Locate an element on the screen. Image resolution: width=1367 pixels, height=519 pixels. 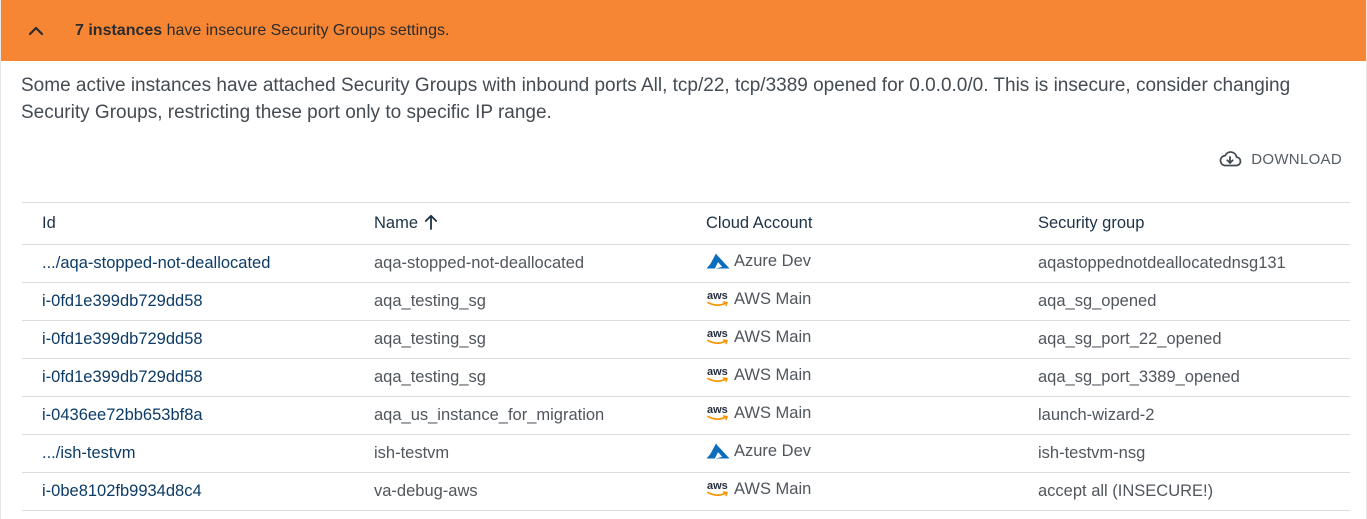
cell-id: .../ish-testvm is located at coordinates (188, 453).